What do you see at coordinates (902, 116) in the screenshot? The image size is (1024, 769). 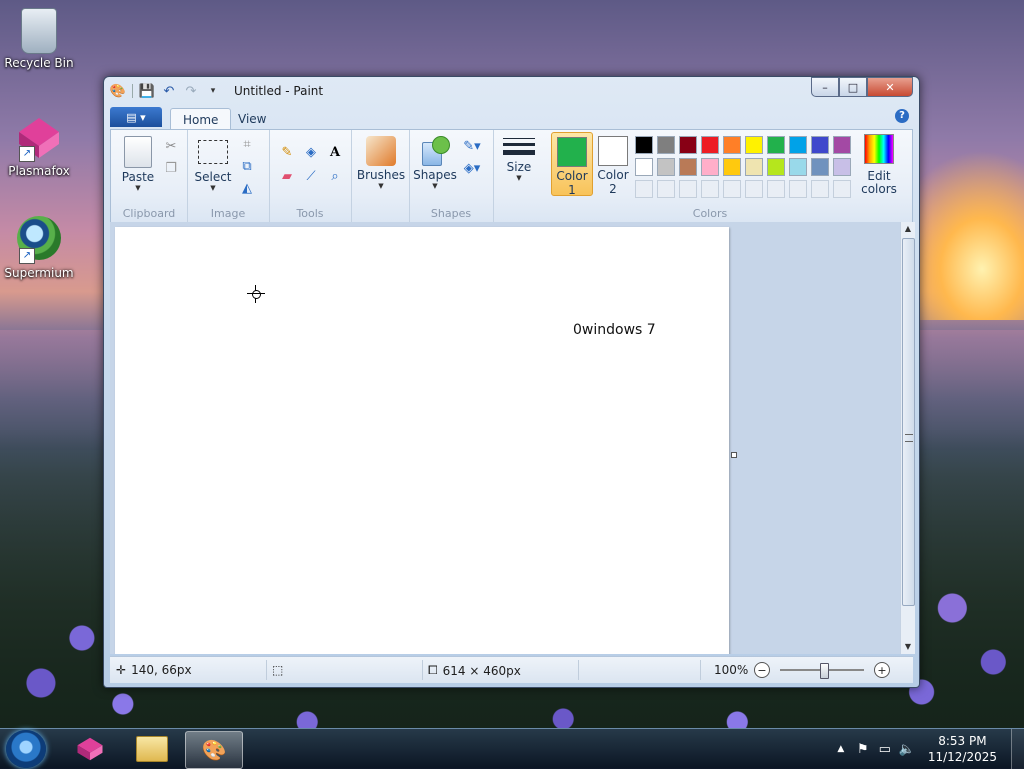 I see `help-icon: ?` at bounding box center [902, 116].